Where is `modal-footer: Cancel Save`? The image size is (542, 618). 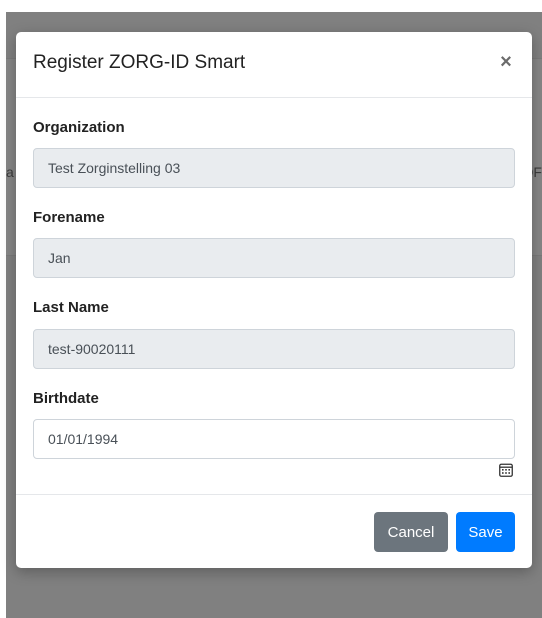 modal-footer: Cancel Save is located at coordinates (274, 531).